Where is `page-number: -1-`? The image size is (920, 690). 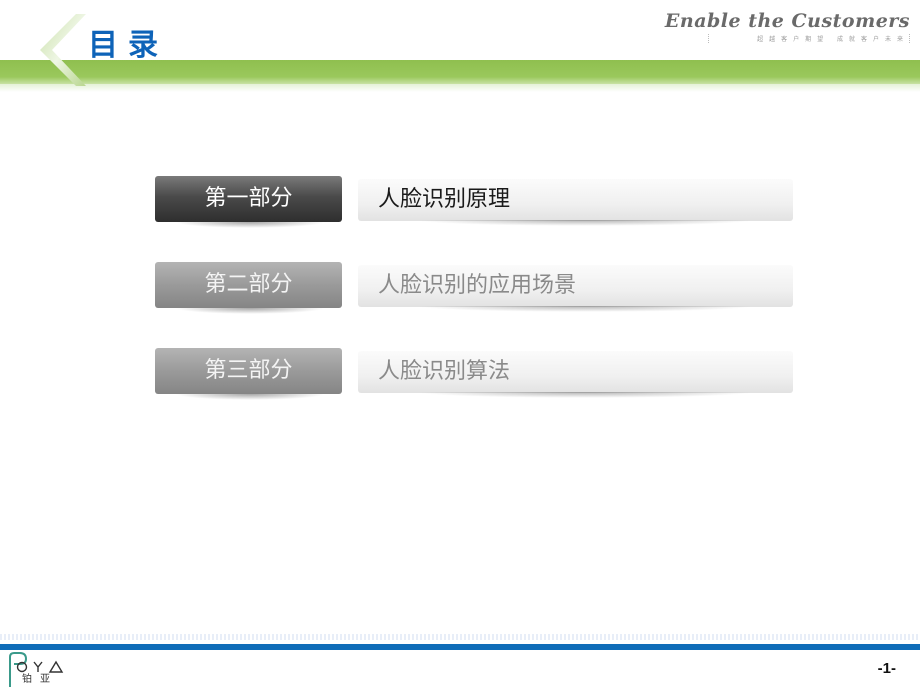
page-number: -1- is located at coordinates (886, 668).